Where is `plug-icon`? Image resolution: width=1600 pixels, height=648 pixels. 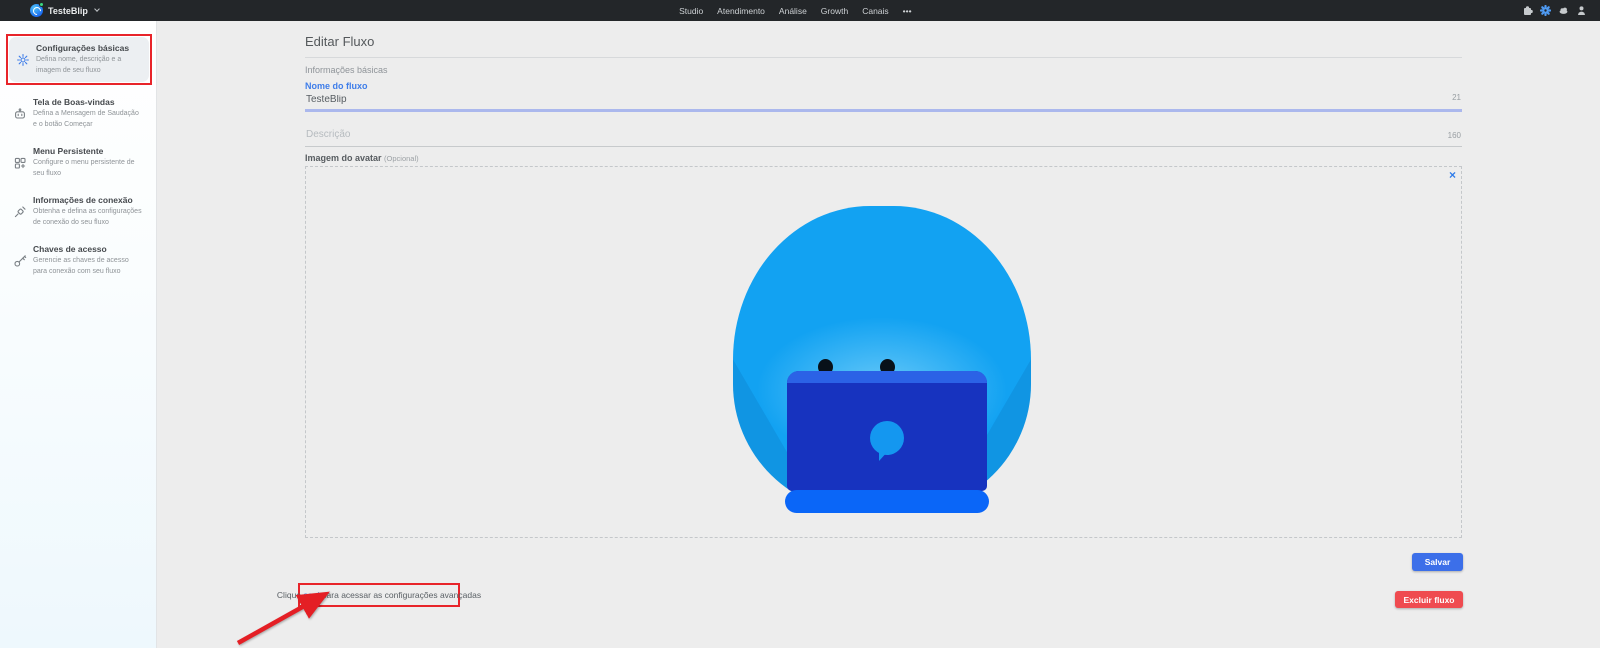 plug-icon is located at coordinates (20, 211).